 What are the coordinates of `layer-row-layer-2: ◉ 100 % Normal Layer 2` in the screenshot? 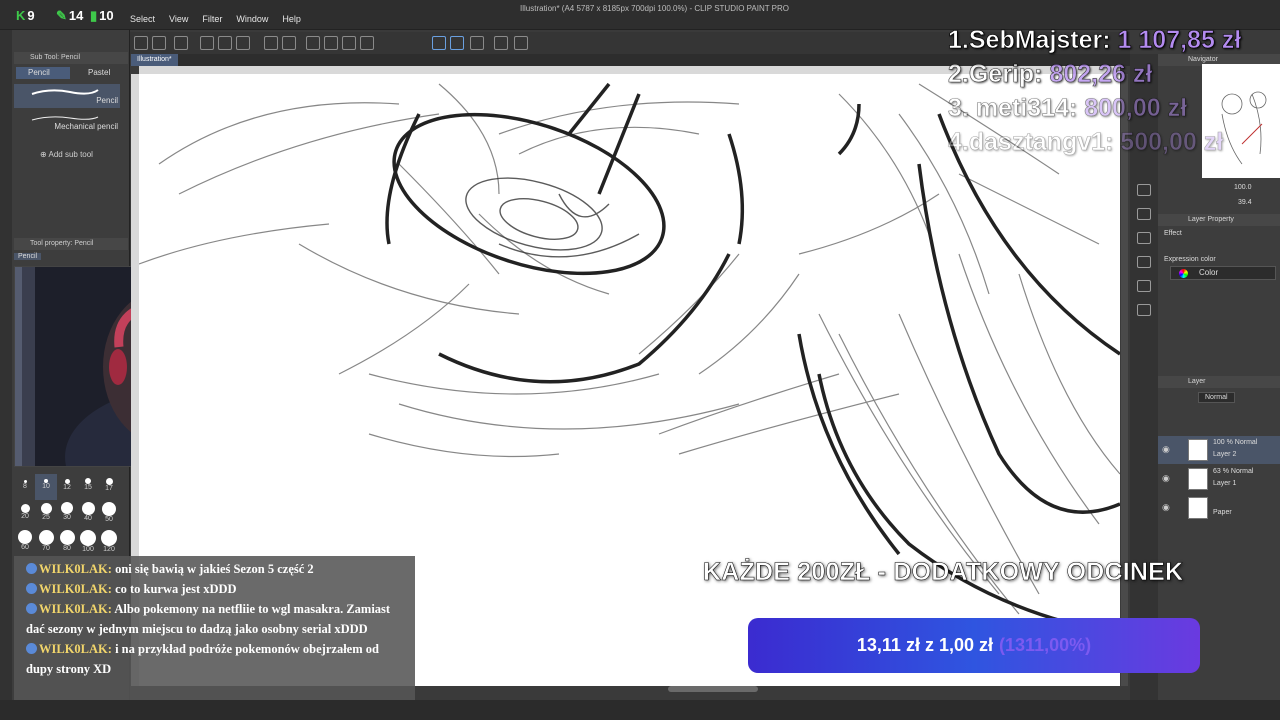 It's located at (1219, 450).